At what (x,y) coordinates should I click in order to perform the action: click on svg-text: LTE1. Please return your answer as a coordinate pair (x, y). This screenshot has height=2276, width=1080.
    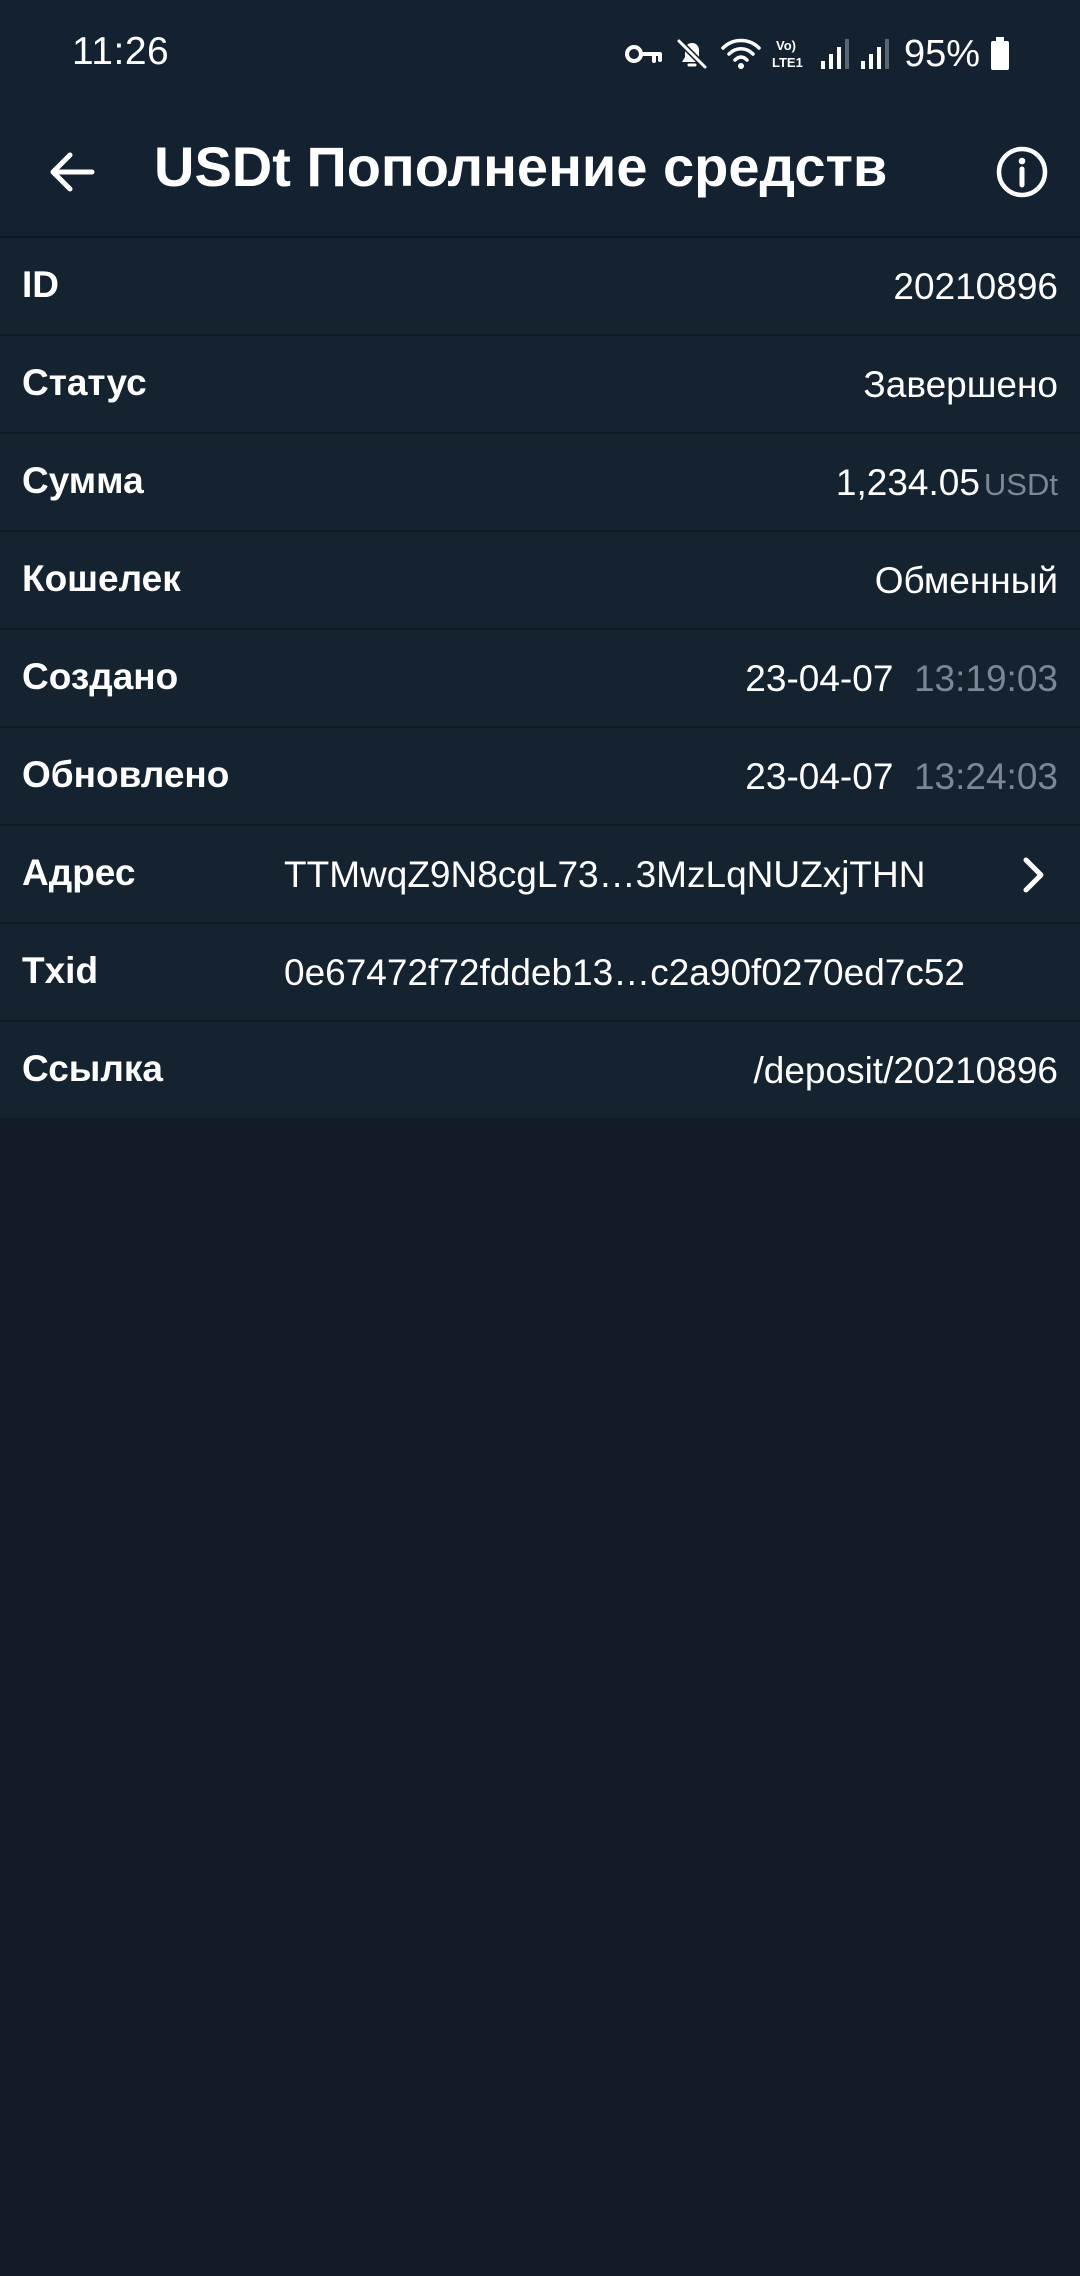
    Looking at the image, I should click on (787, 62).